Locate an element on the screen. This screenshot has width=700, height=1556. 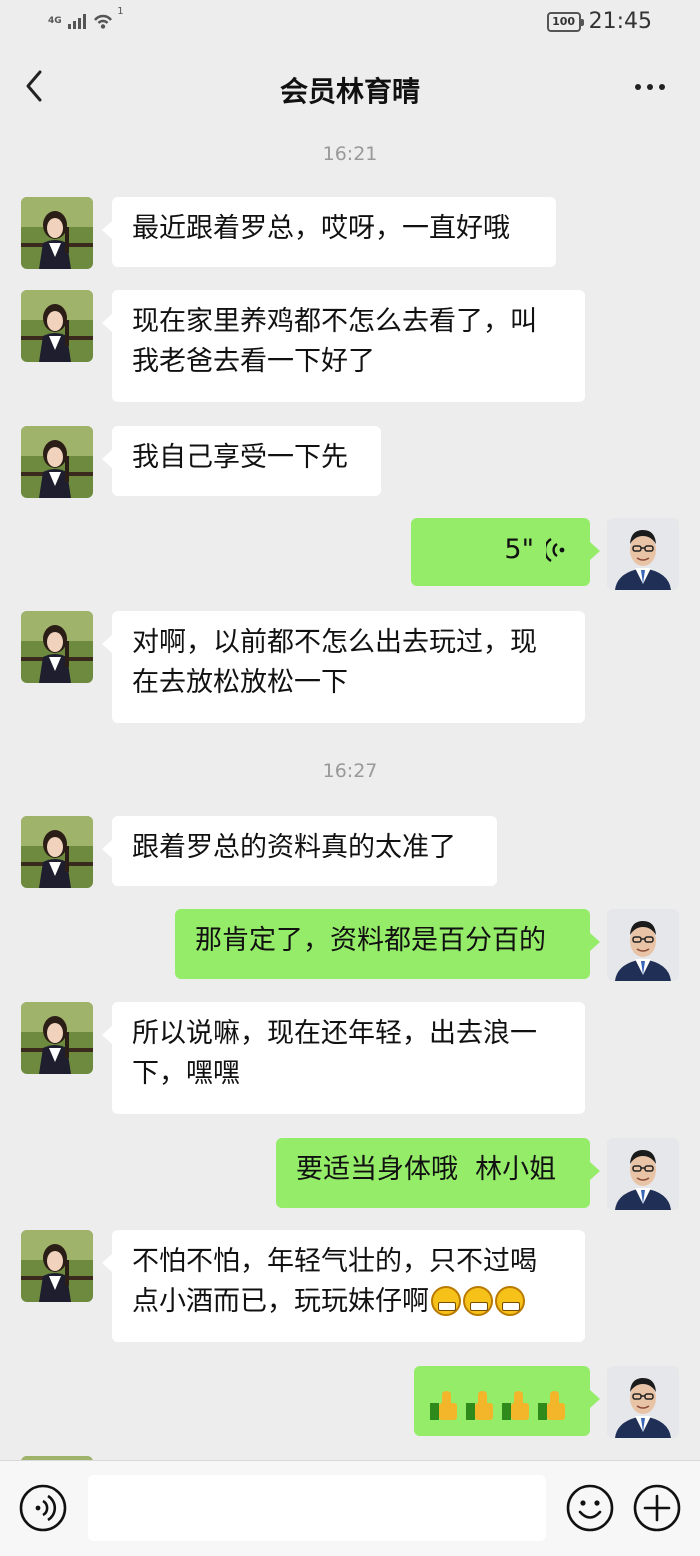
message-bubble: 所以说嘛，现在还年轻，出去浪一 下，嘿嘿 is located at coordinates (343, 1058).